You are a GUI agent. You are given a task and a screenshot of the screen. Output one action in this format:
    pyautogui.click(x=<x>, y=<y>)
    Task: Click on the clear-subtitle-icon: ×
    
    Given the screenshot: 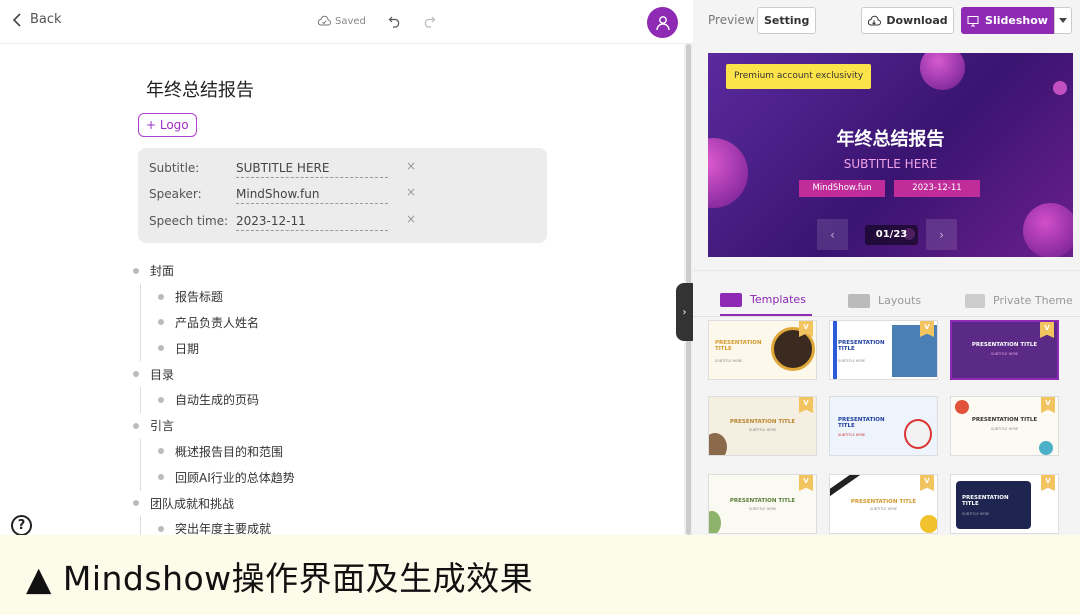 What is the action you would take?
    pyautogui.click(x=411, y=166)
    